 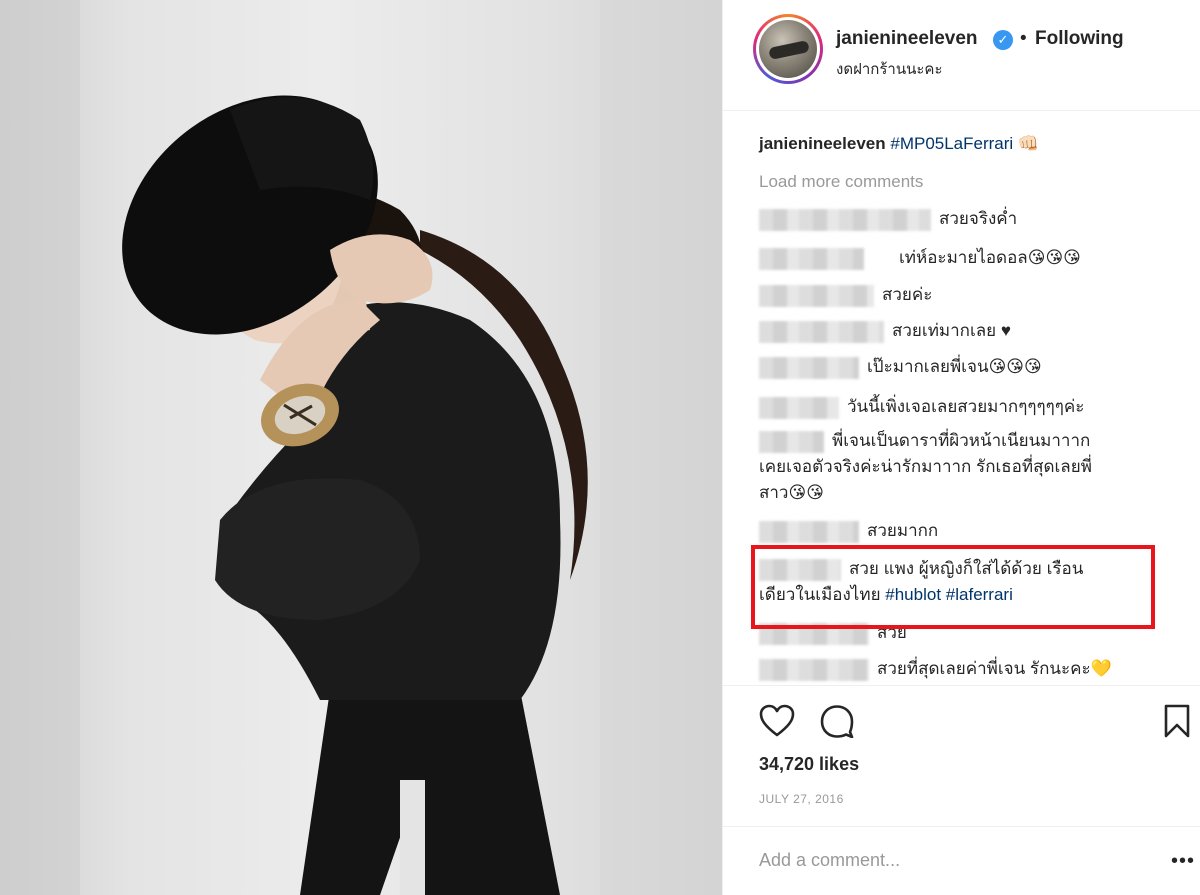 I want to click on comment-text-line3: สาว, so click(x=774, y=492).